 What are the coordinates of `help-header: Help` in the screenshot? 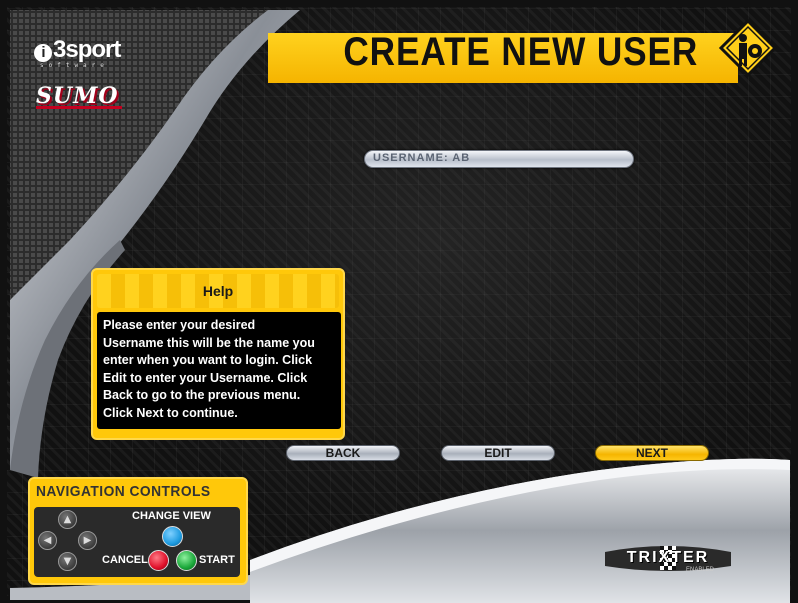 It's located at (218, 291).